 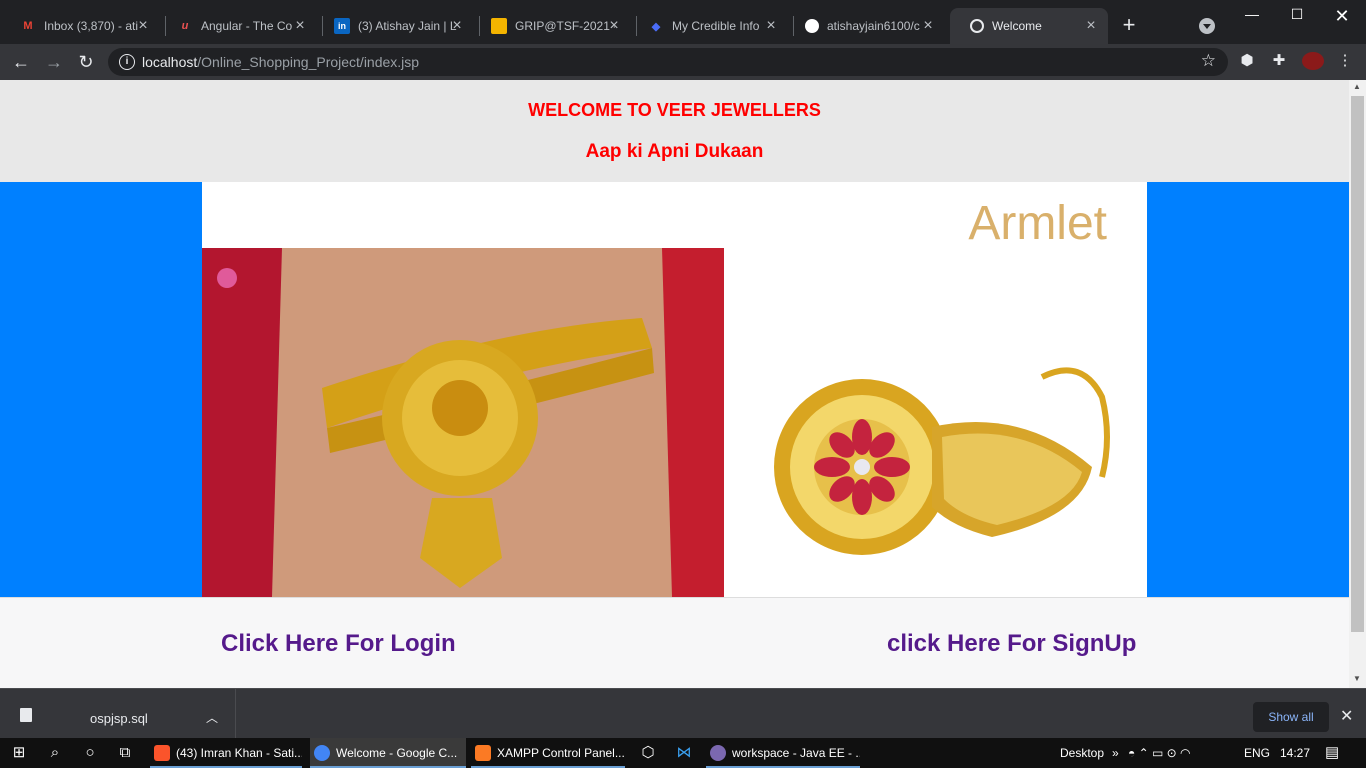 I want to click on chevron-up-icon: ︿, so click(x=212, y=717).